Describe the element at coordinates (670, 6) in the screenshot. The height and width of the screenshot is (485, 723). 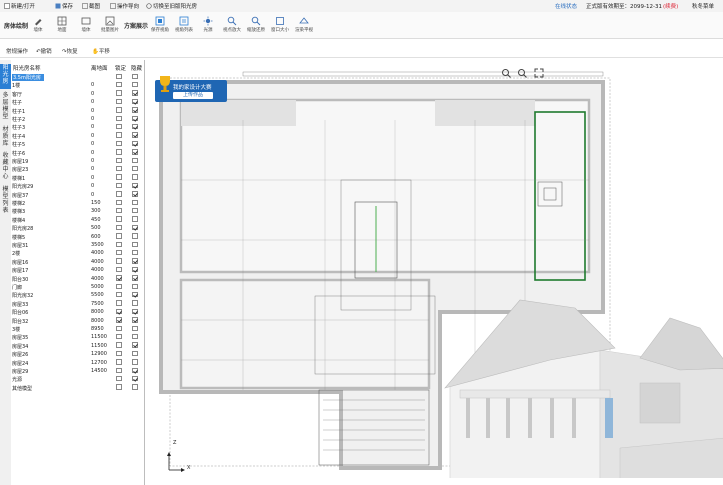
I see `renew-link: (续费)` at that location.